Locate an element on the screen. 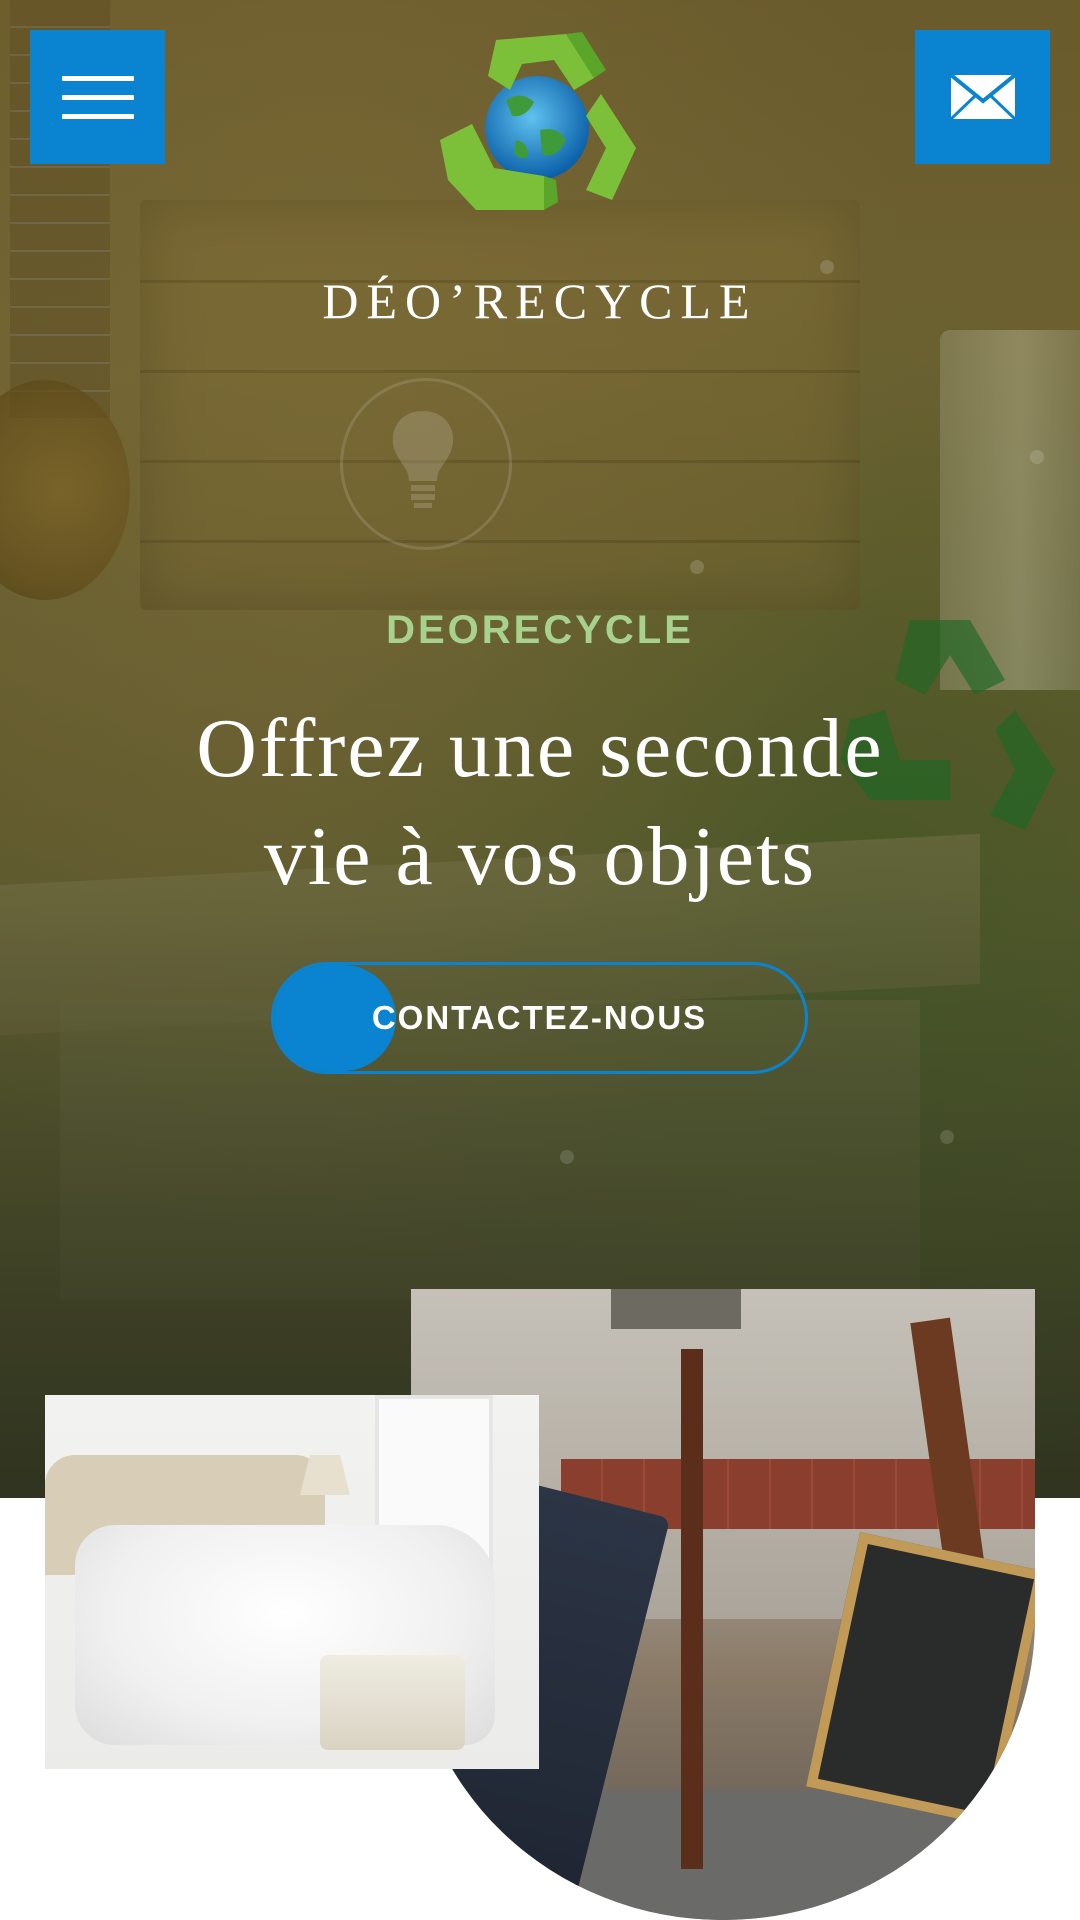 The height and width of the screenshot is (1920, 1080). envelope-icon is located at coordinates (982, 97).